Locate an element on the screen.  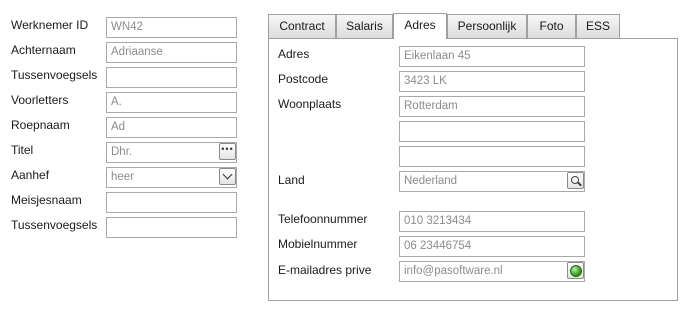
mobile-label: Mobielnummer is located at coordinates (318, 244).